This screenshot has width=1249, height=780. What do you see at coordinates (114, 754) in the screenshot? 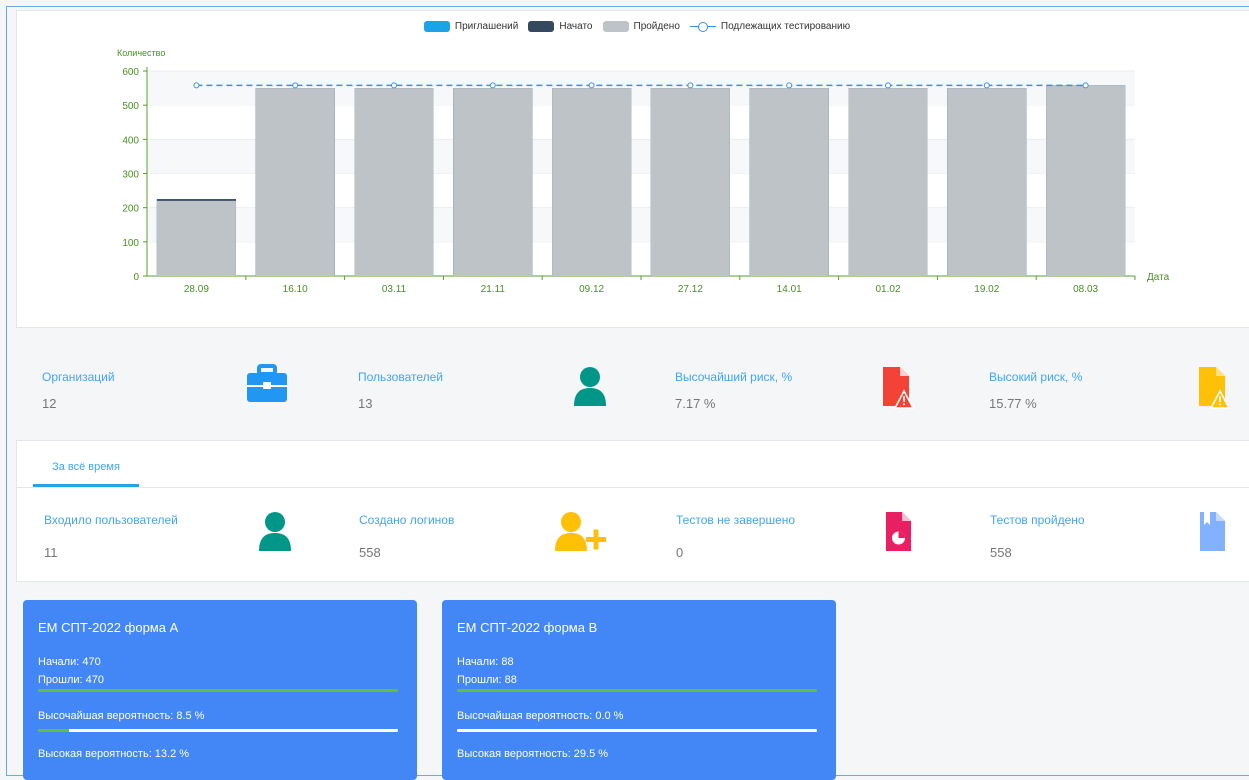
I see `form-high: Высокая вероятность: 13.2 %` at bounding box center [114, 754].